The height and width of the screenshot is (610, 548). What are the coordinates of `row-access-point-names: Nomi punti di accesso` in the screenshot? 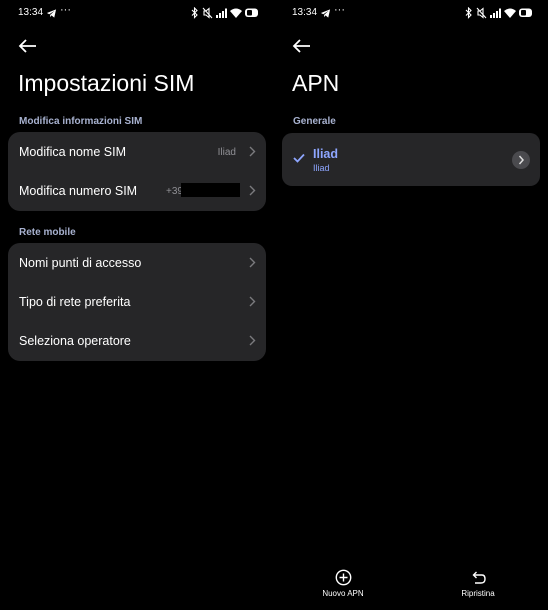 It's located at (137, 262).